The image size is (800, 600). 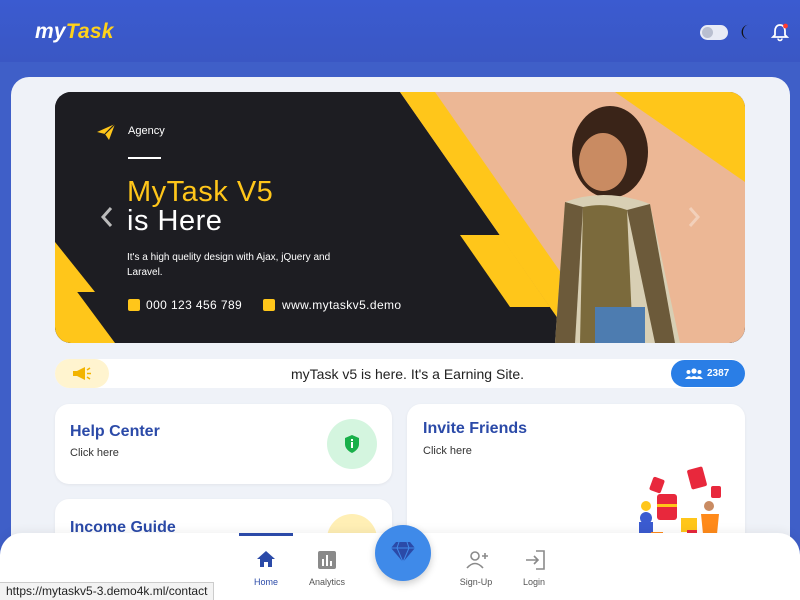 What do you see at coordinates (115, 431) in the screenshot?
I see `help-center-title: Help Center` at bounding box center [115, 431].